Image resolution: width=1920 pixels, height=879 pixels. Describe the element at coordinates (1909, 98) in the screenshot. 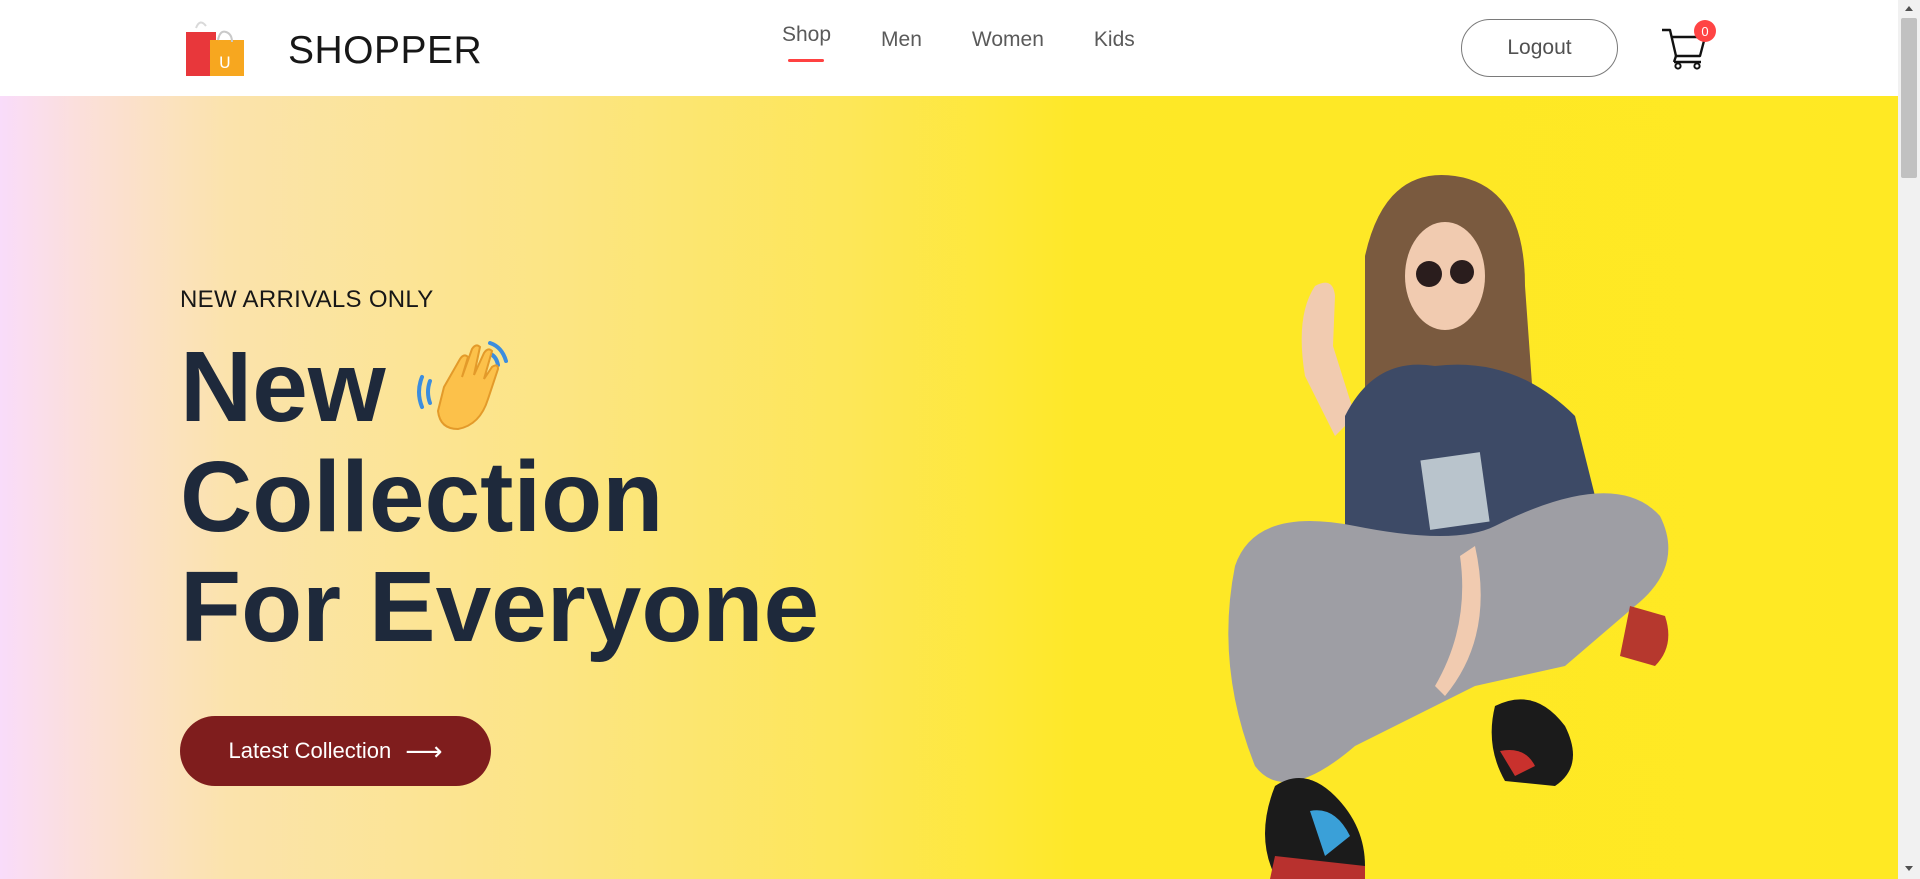

I see `scrollbar-thumb` at that location.